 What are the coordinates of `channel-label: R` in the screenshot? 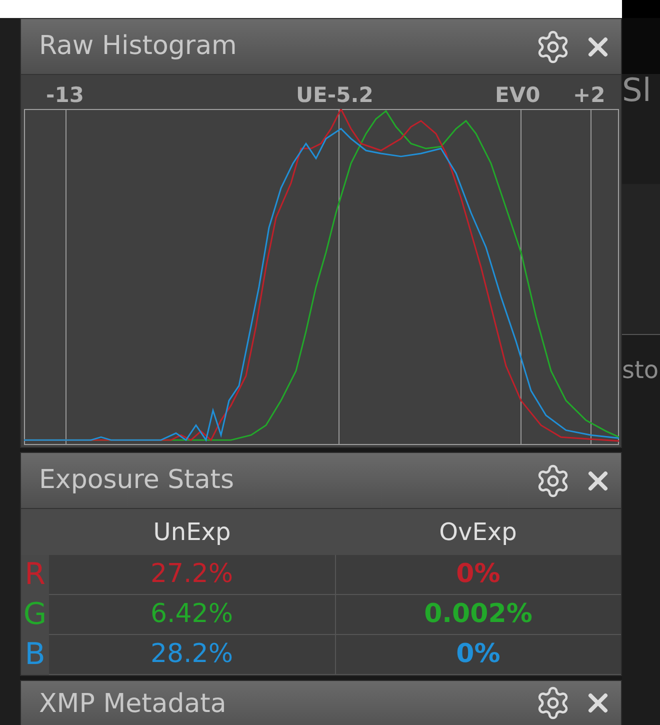 It's located at (35, 575).